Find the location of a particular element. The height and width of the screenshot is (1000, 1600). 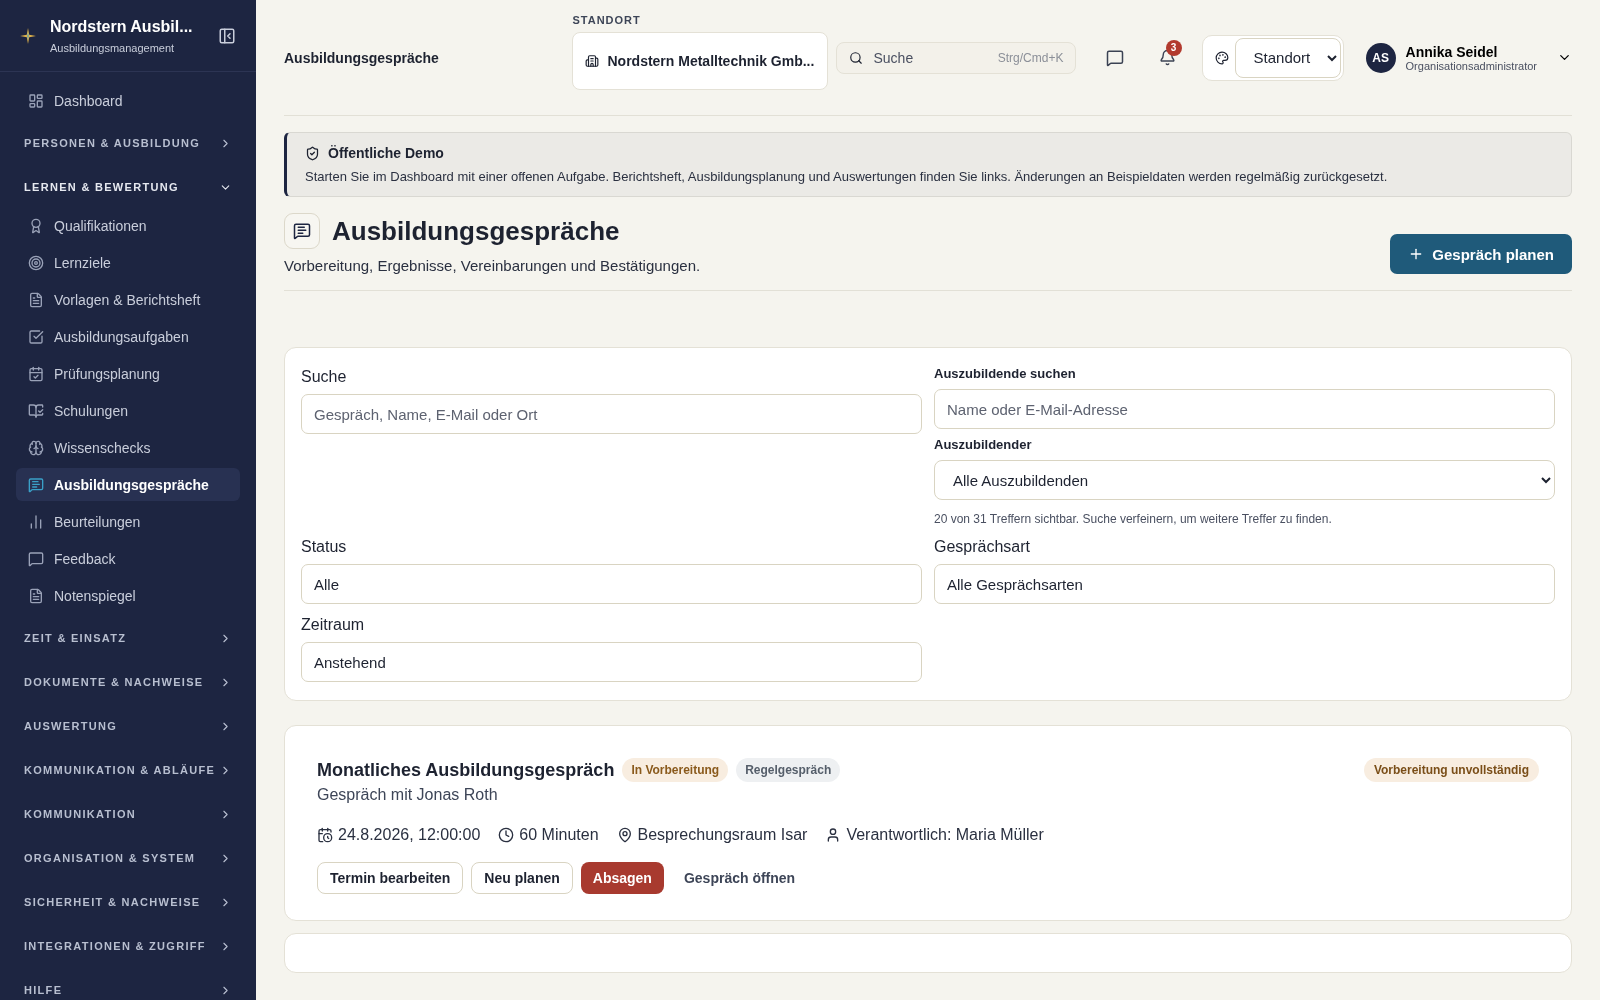

nav-item: Dashboard is located at coordinates (128, 100).